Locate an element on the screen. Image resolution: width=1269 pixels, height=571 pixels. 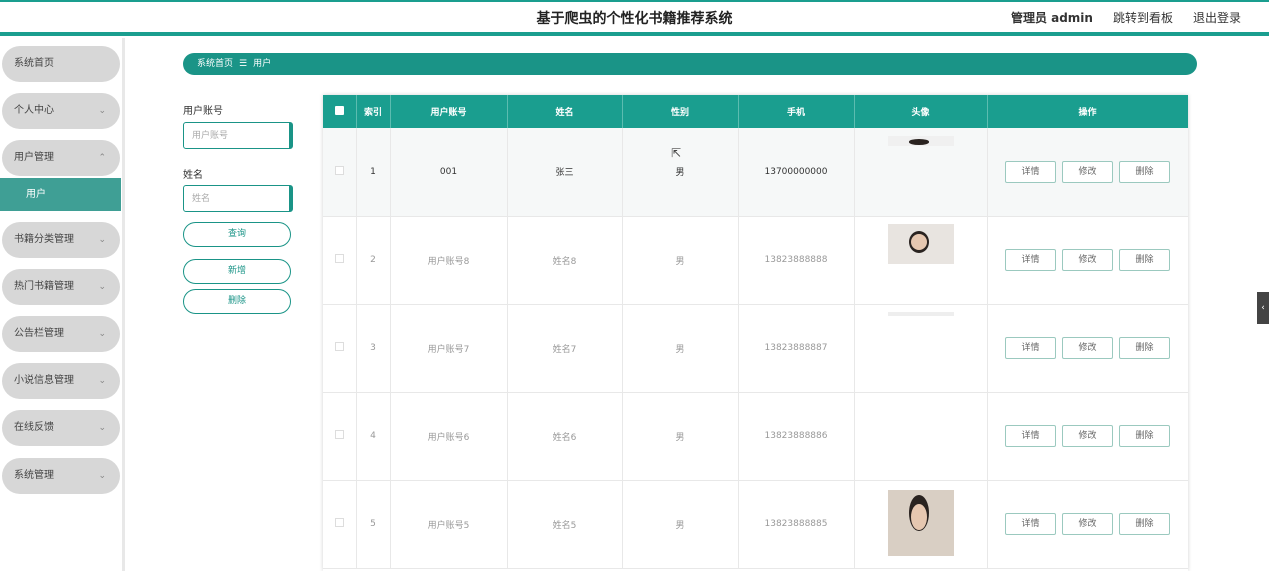
avatar-image is located at coordinates (919, 142).